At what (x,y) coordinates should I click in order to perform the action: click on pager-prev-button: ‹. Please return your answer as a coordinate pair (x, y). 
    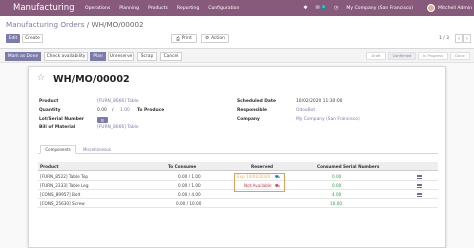
    Looking at the image, I should click on (459, 38).